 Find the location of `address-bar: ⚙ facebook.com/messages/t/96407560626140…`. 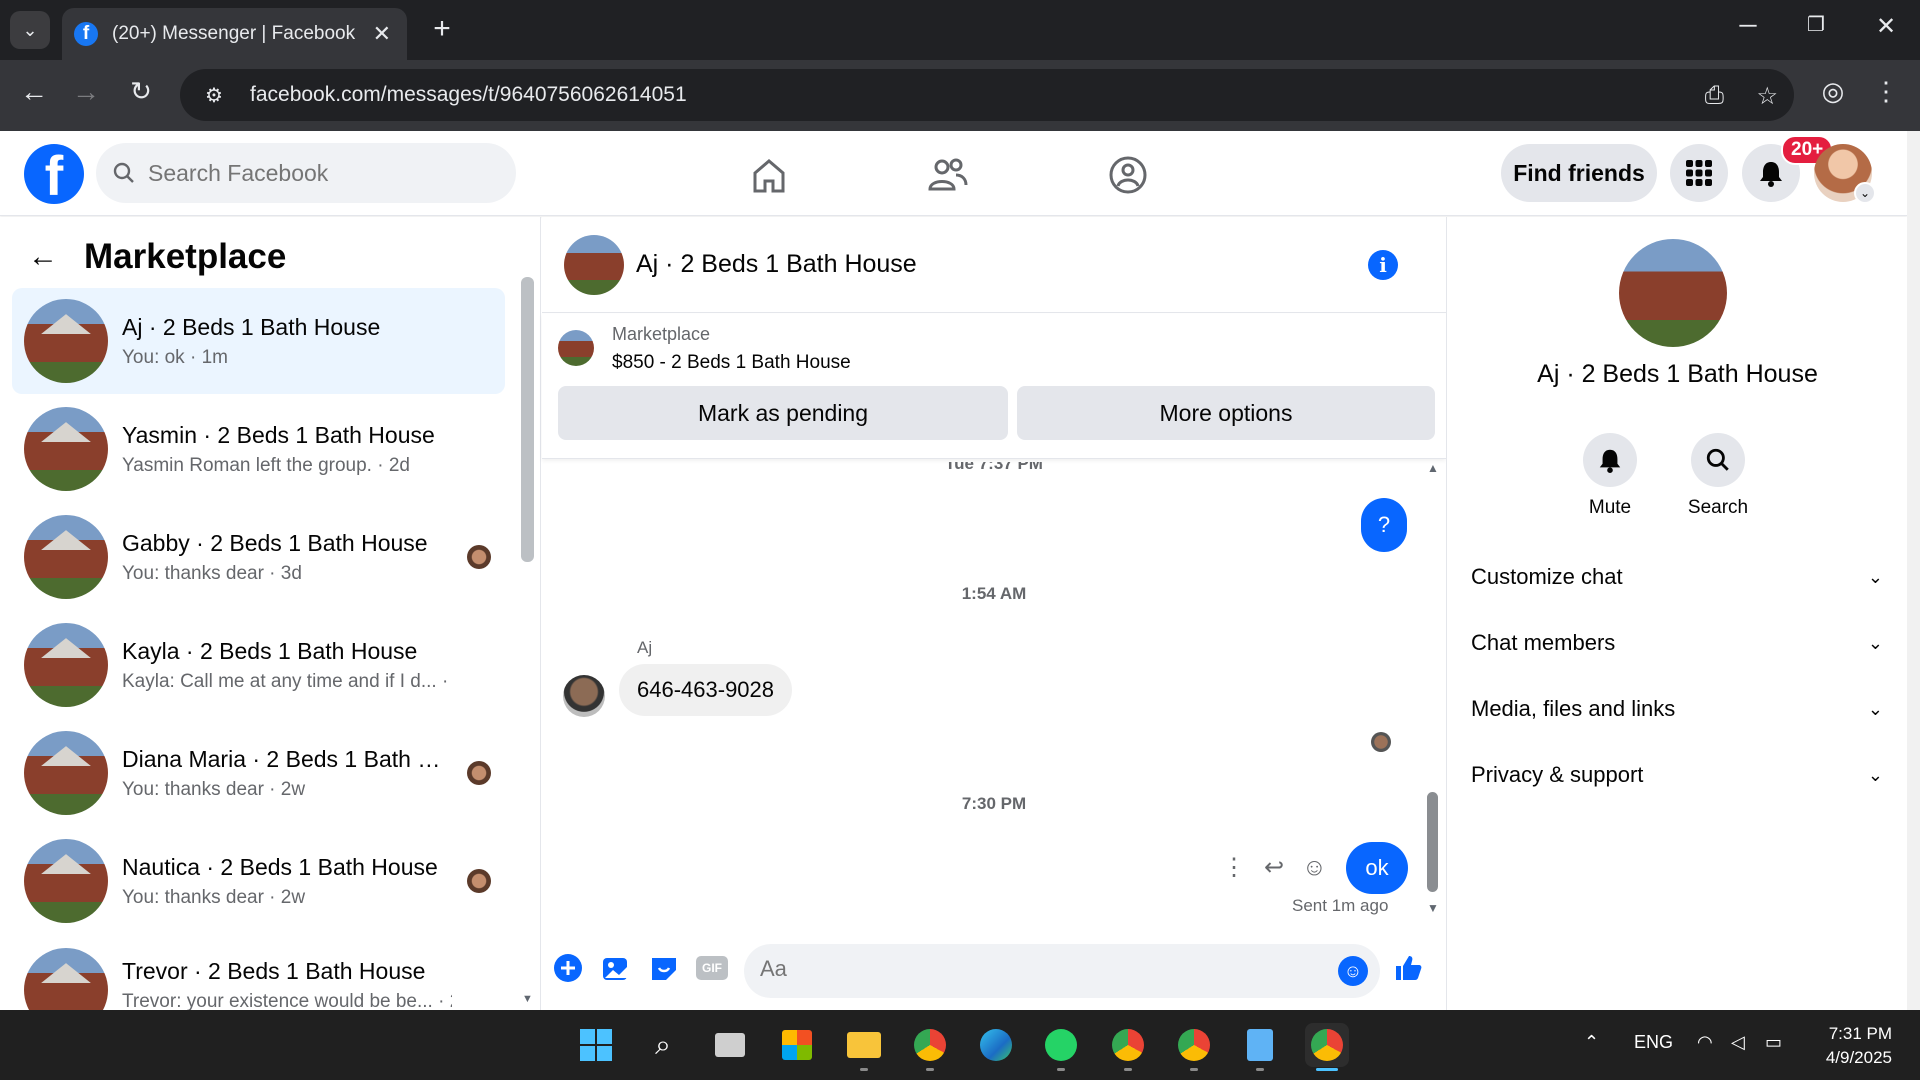

address-bar: ⚙ facebook.com/messages/t/96407560626140… is located at coordinates (987, 95).